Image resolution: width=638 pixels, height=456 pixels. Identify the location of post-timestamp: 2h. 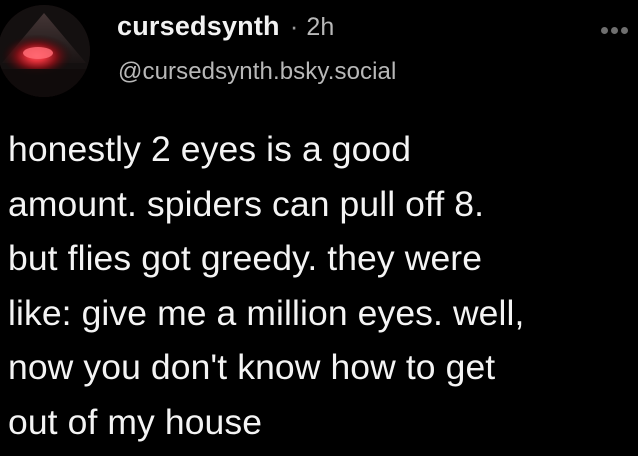
(320, 27).